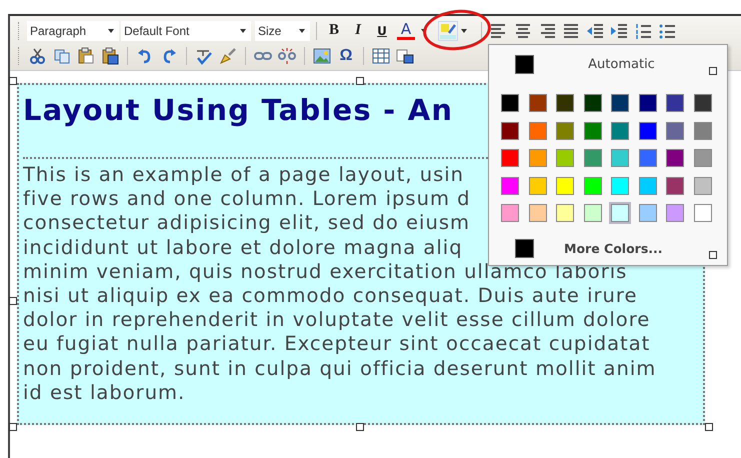 The image size is (741, 458). What do you see at coordinates (325, 272) in the screenshot?
I see `text-line: minim veniam, quis nostrud exercitation ullamco laboris` at bounding box center [325, 272].